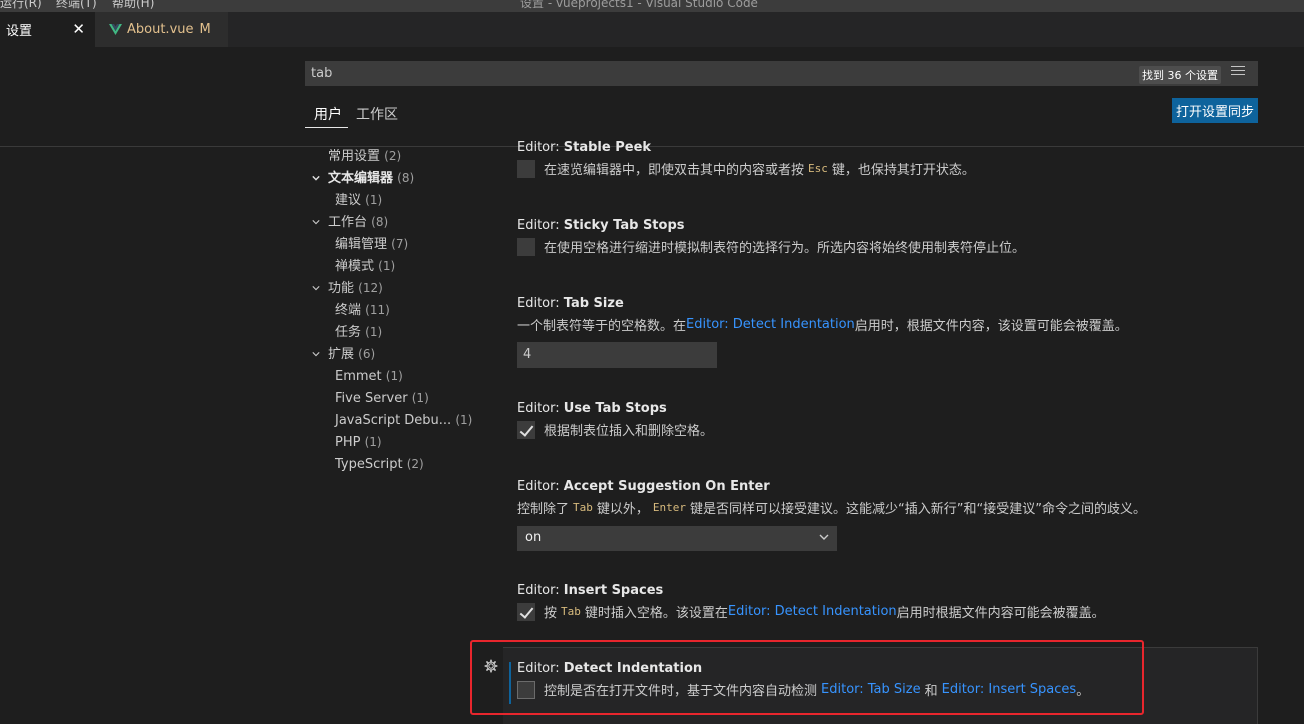  Describe the element at coordinates (47, 29) in the screenshot. I see `tab-settings: 设置 ✕` at that location.